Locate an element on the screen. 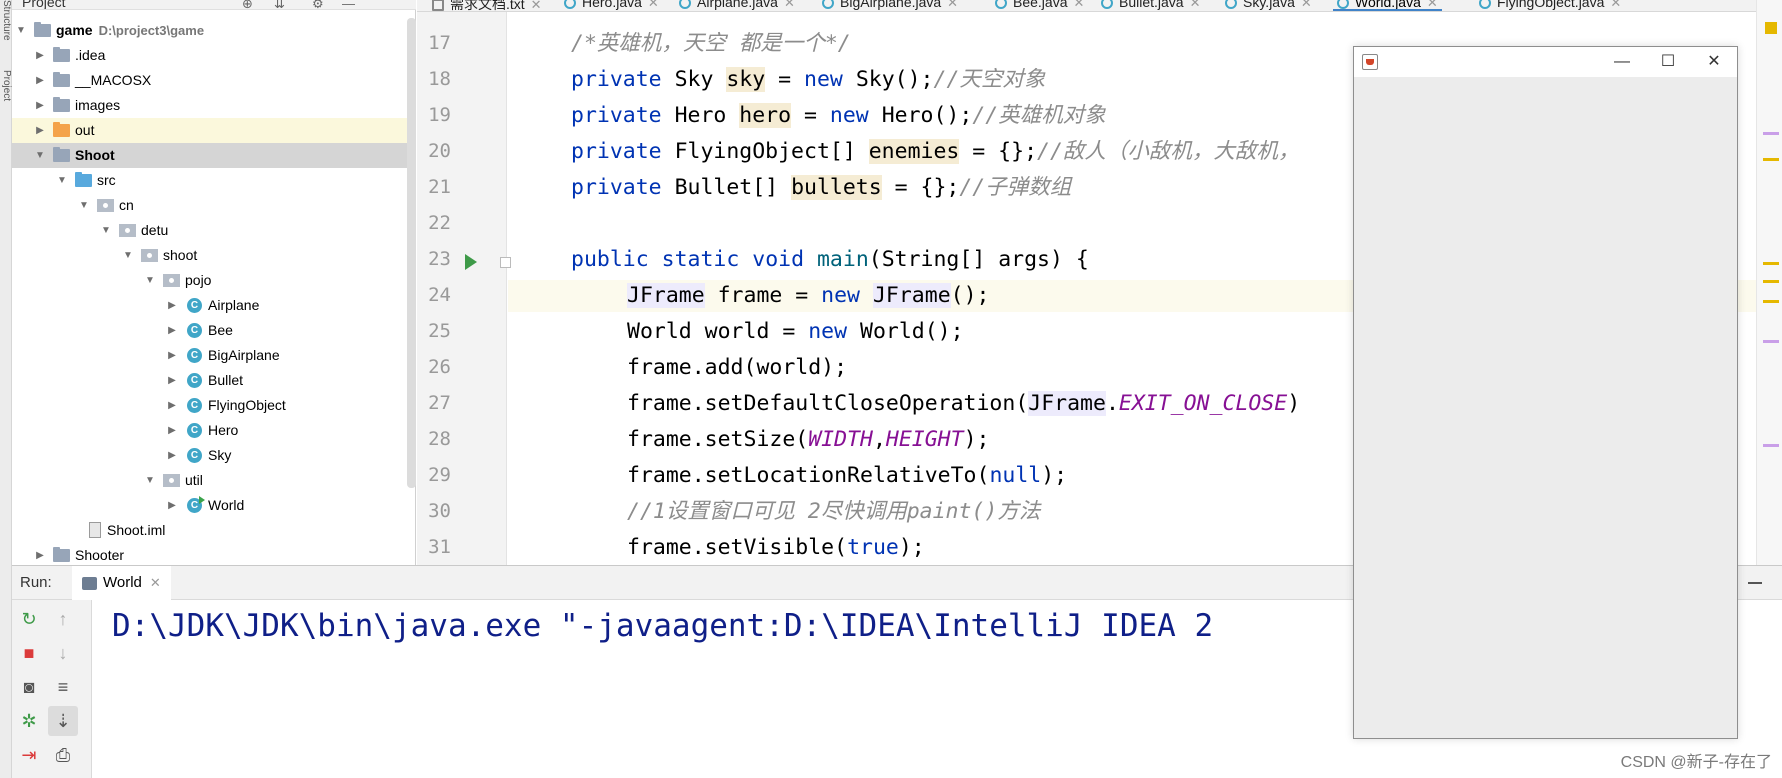  tree-row-shoot-package: ▼ shoot is located at coordinates (214, 255).